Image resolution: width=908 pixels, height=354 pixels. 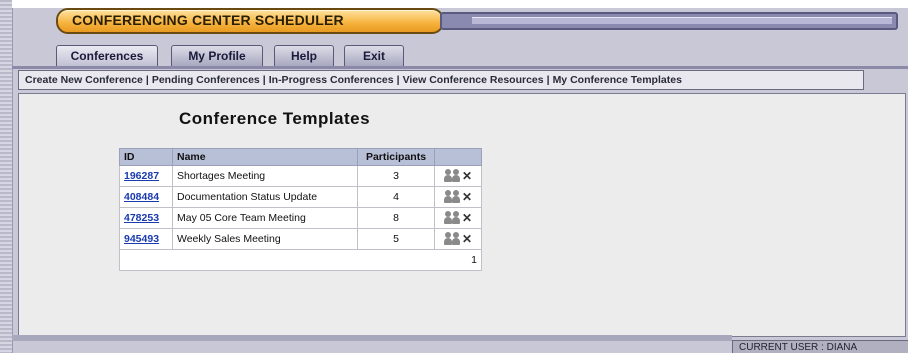 I want to click on pagination-row: 1, so click(x=300, y=260).